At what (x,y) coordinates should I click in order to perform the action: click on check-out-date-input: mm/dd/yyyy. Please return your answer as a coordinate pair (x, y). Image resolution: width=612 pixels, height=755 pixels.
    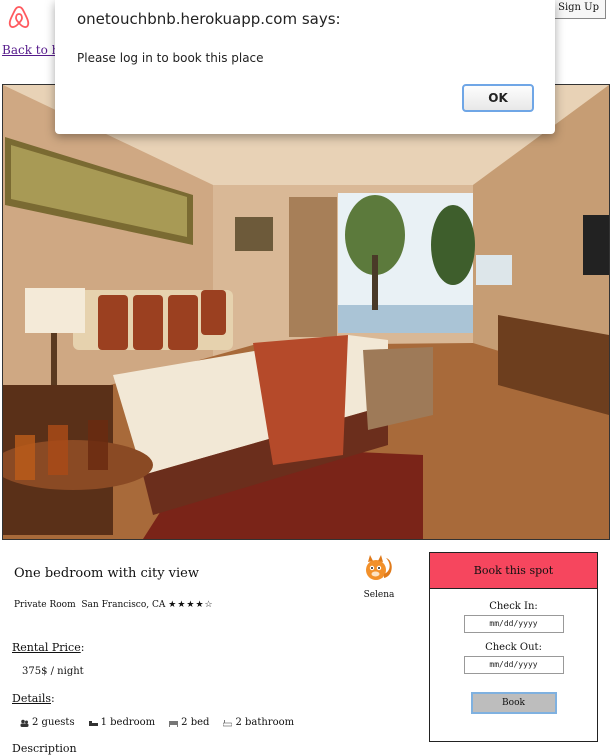
    Looking at the image, I should click on (513, 665).